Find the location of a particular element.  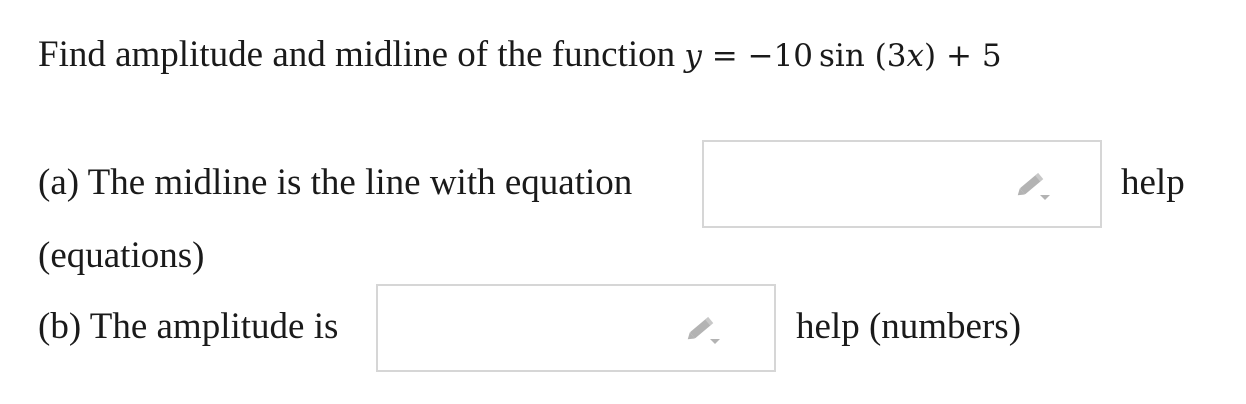

math-constant: 5 is located at coordinates (991, 56).